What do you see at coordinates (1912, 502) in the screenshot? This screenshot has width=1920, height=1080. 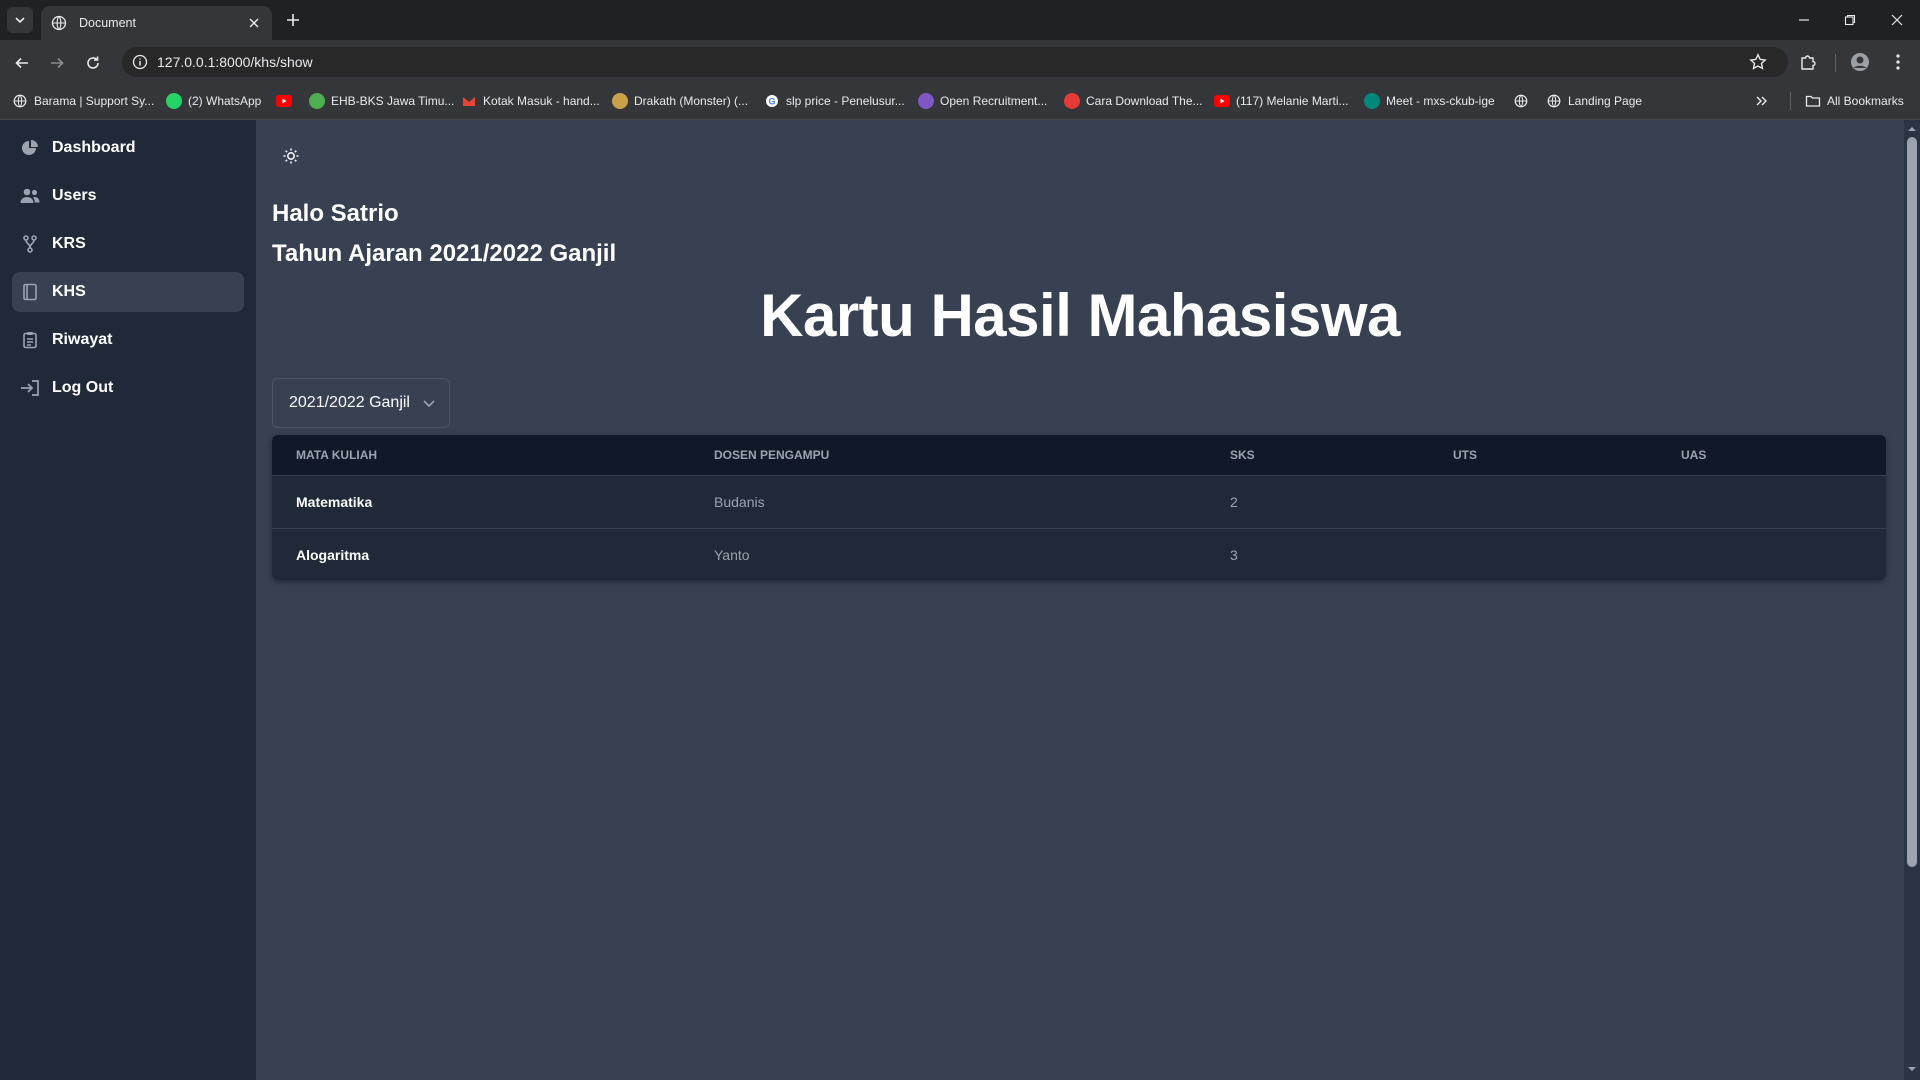 I see `scrollbar-thumb` at bounding box center [1912, 502].